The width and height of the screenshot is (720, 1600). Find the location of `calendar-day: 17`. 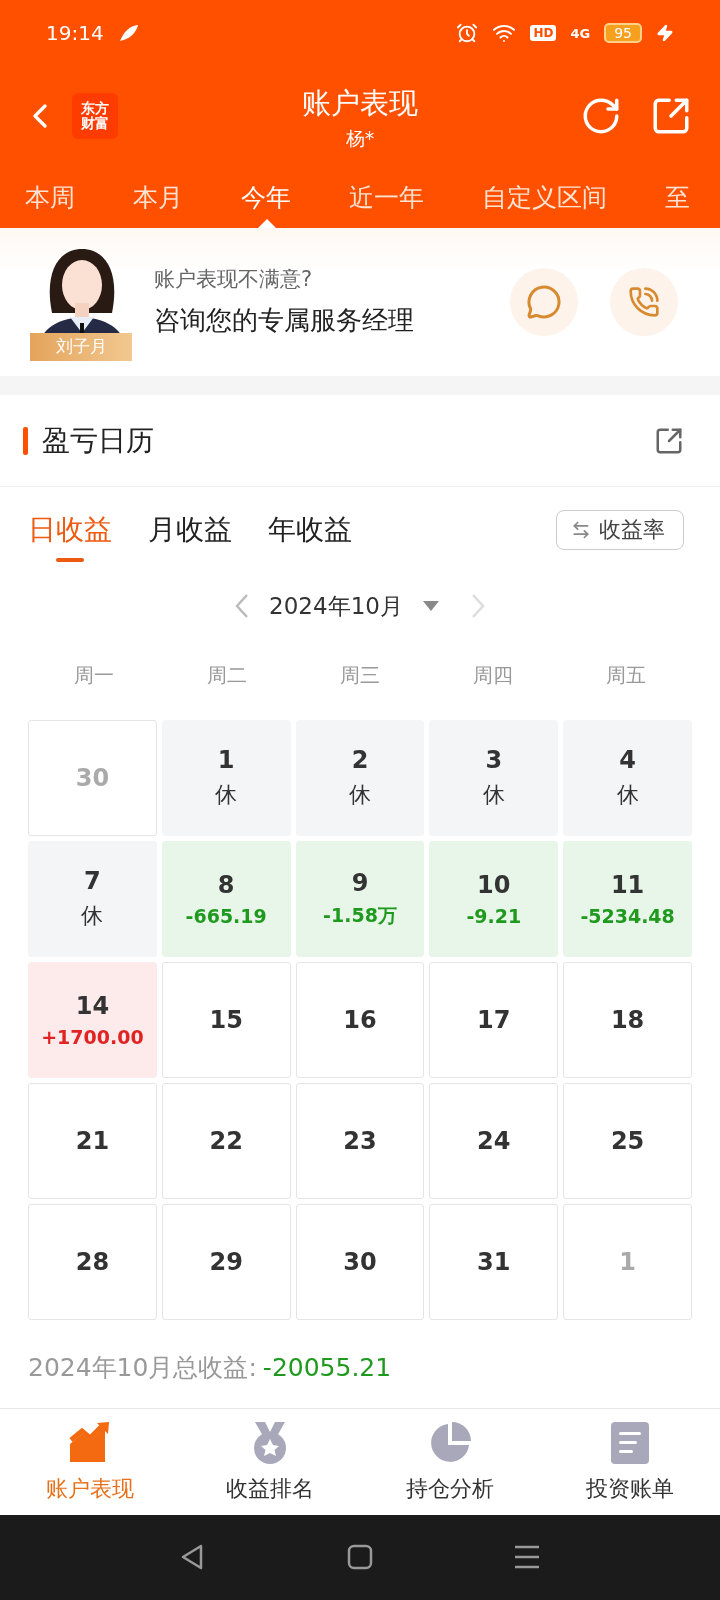

calendar-day: 17 is located at coordinates (494, 1020).